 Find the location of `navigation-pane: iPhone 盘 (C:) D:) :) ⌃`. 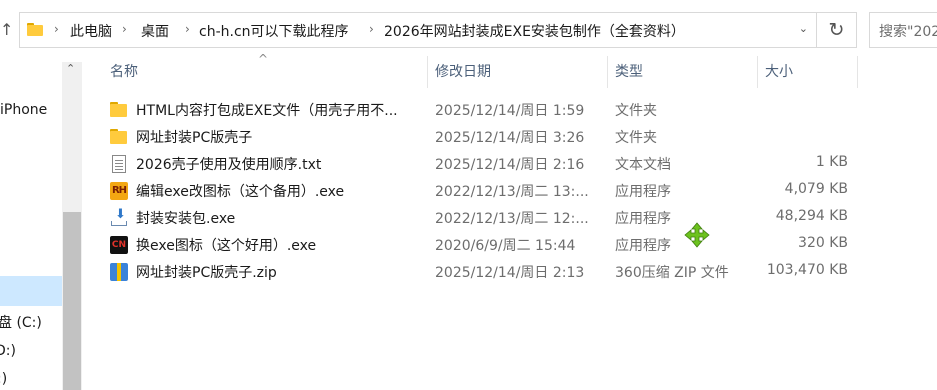

navigation-pane: iPhone 盘 (C:) D:) :) ⌃ is located at coordinates (42, 226).